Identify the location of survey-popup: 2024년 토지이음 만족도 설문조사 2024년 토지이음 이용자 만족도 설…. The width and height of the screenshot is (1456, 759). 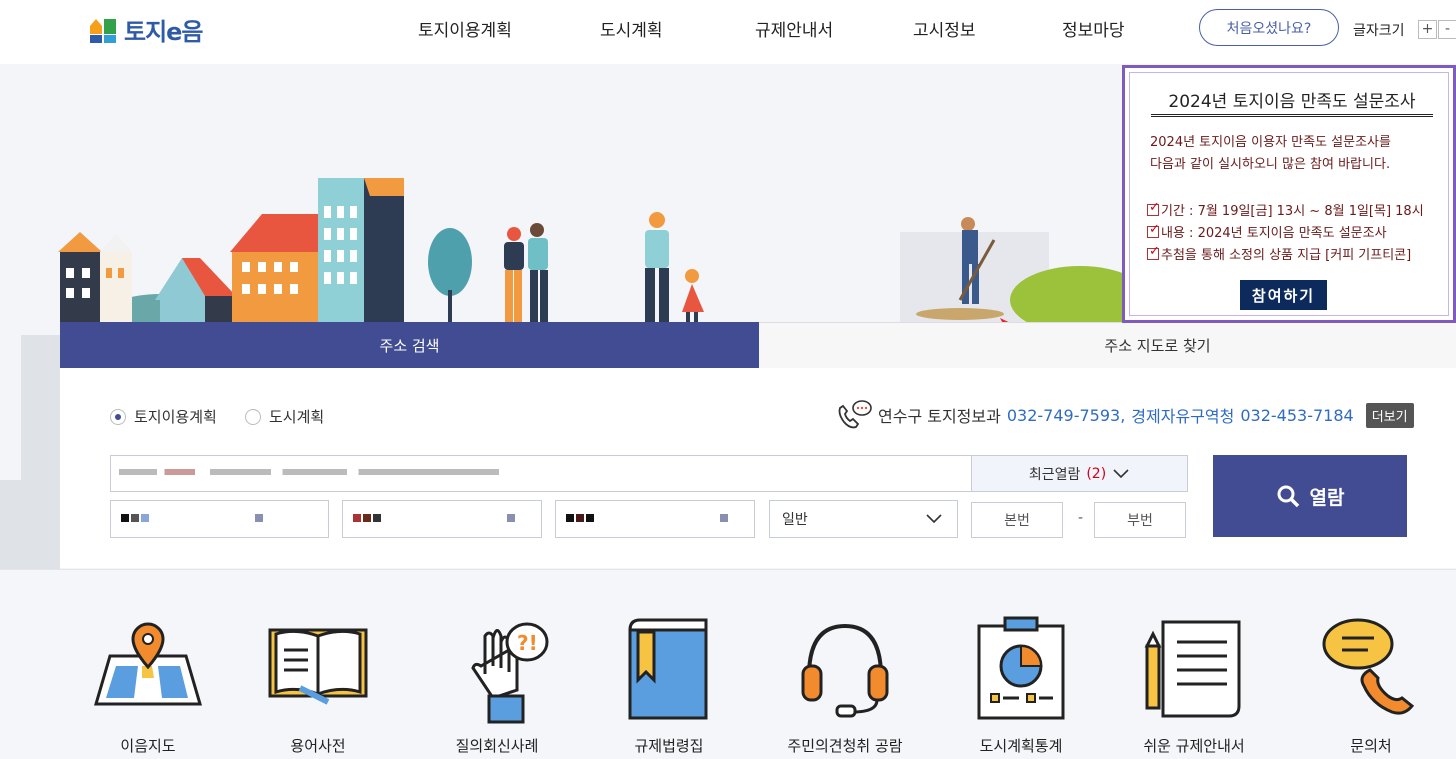
(1289, 194).